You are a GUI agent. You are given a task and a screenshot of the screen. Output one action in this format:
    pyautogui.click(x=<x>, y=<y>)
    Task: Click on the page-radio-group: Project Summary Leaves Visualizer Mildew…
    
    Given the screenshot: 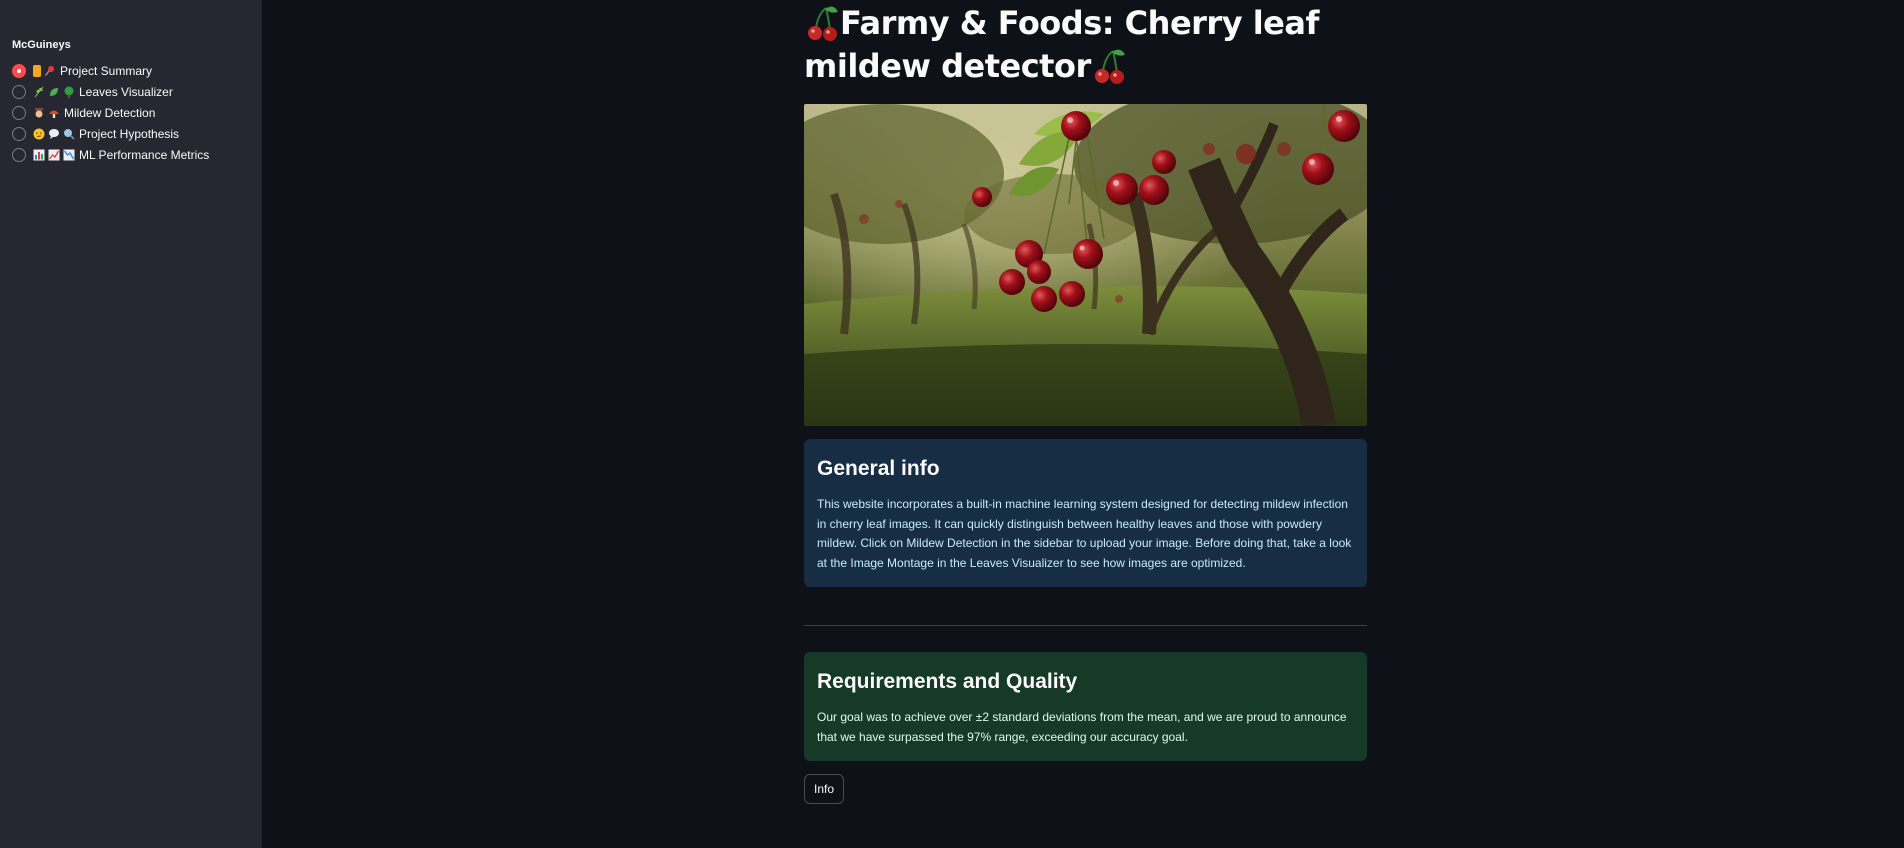 What is the action you would take?
    pyautogui.click(x=131, y=112)
    